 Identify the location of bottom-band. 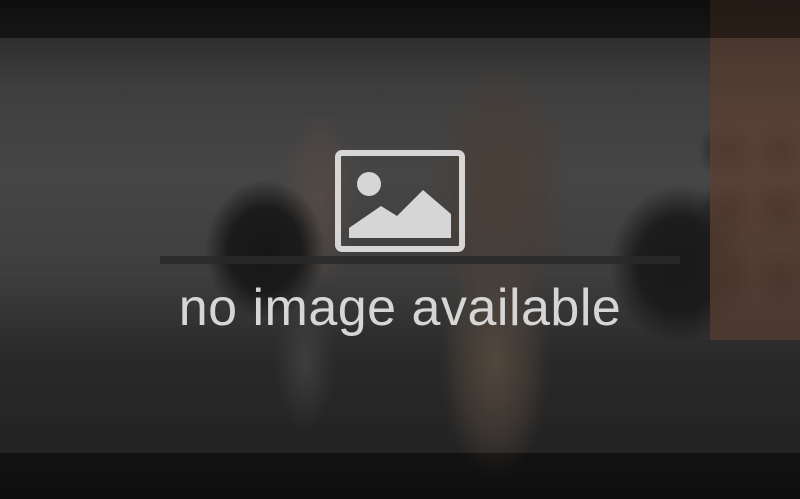
(400, 476).